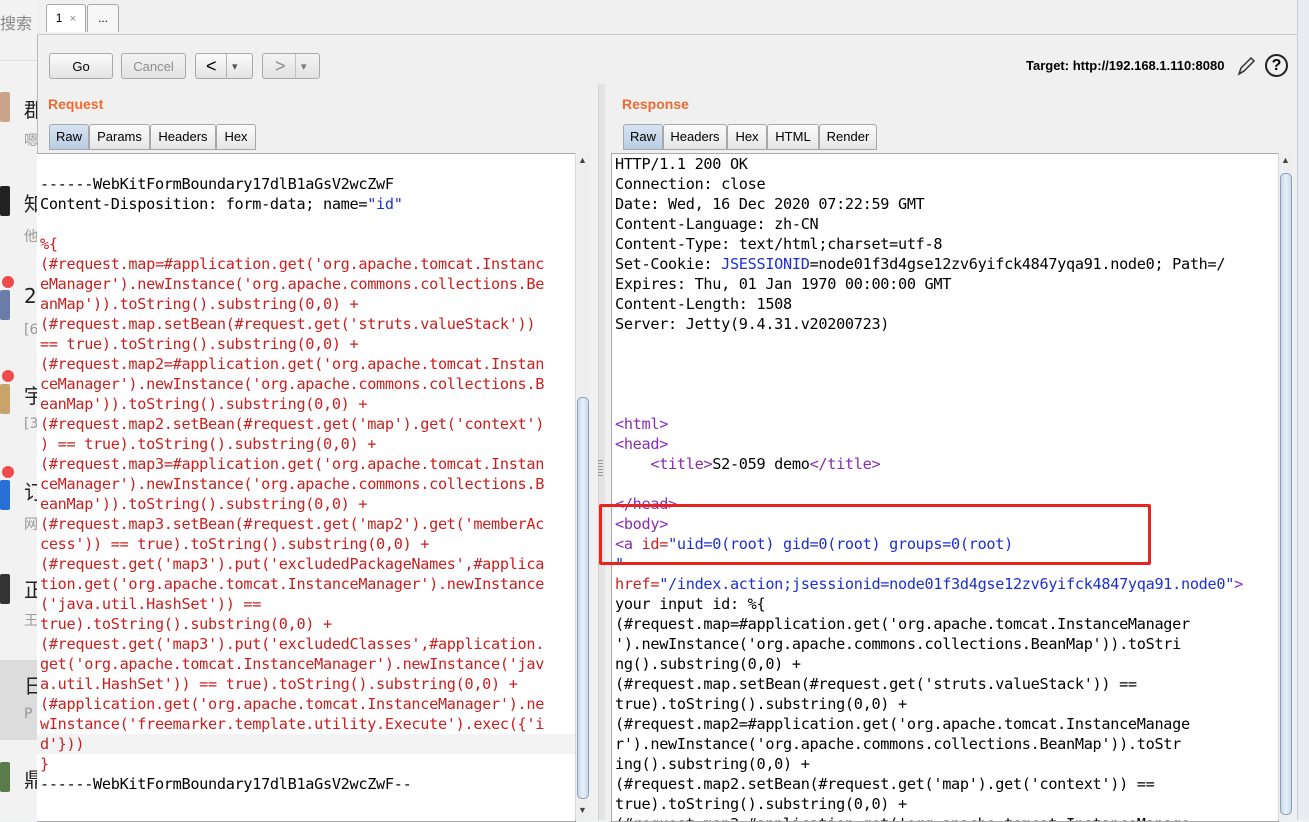 This screenshot has height=822, width=1309. Describe the element at coordinates (793, 137) in the screenshot. I see `tab-html: HTML` at that location.